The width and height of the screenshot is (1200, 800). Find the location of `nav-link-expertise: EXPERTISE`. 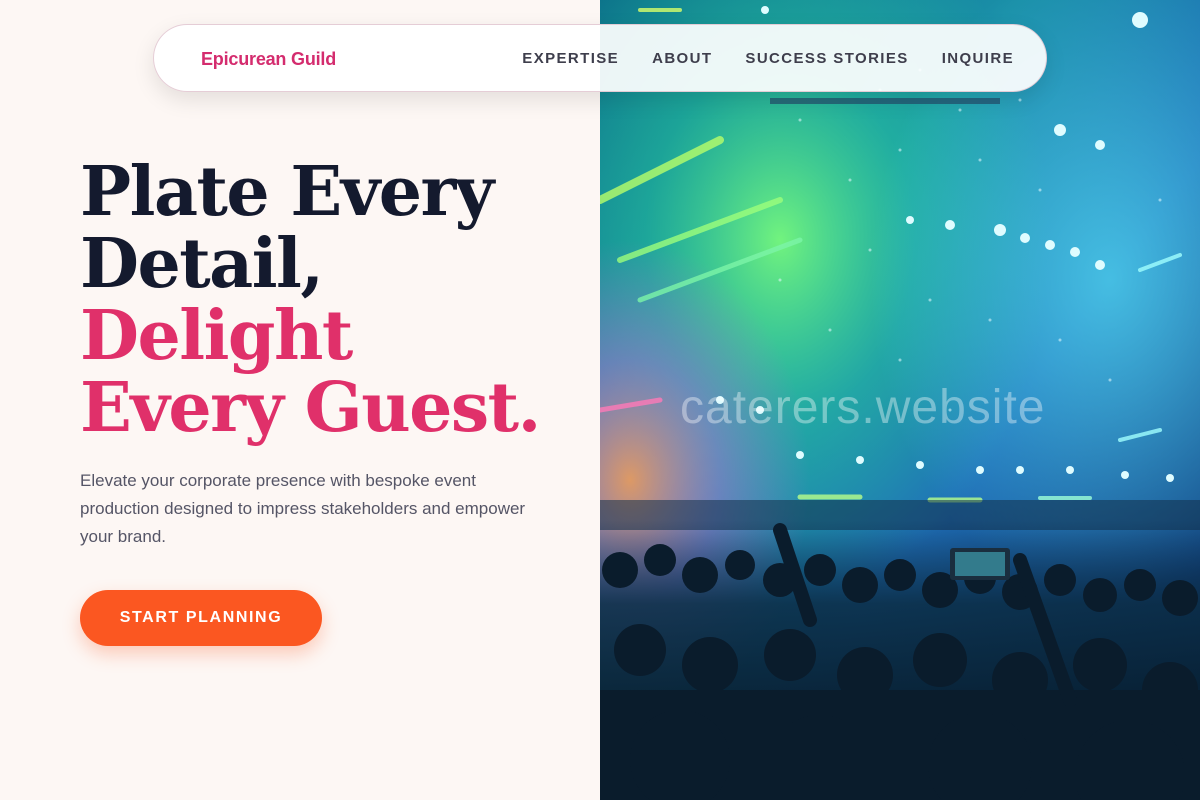

nav-link-expertise: EXPERTISE is located at coordinates (570, 58).